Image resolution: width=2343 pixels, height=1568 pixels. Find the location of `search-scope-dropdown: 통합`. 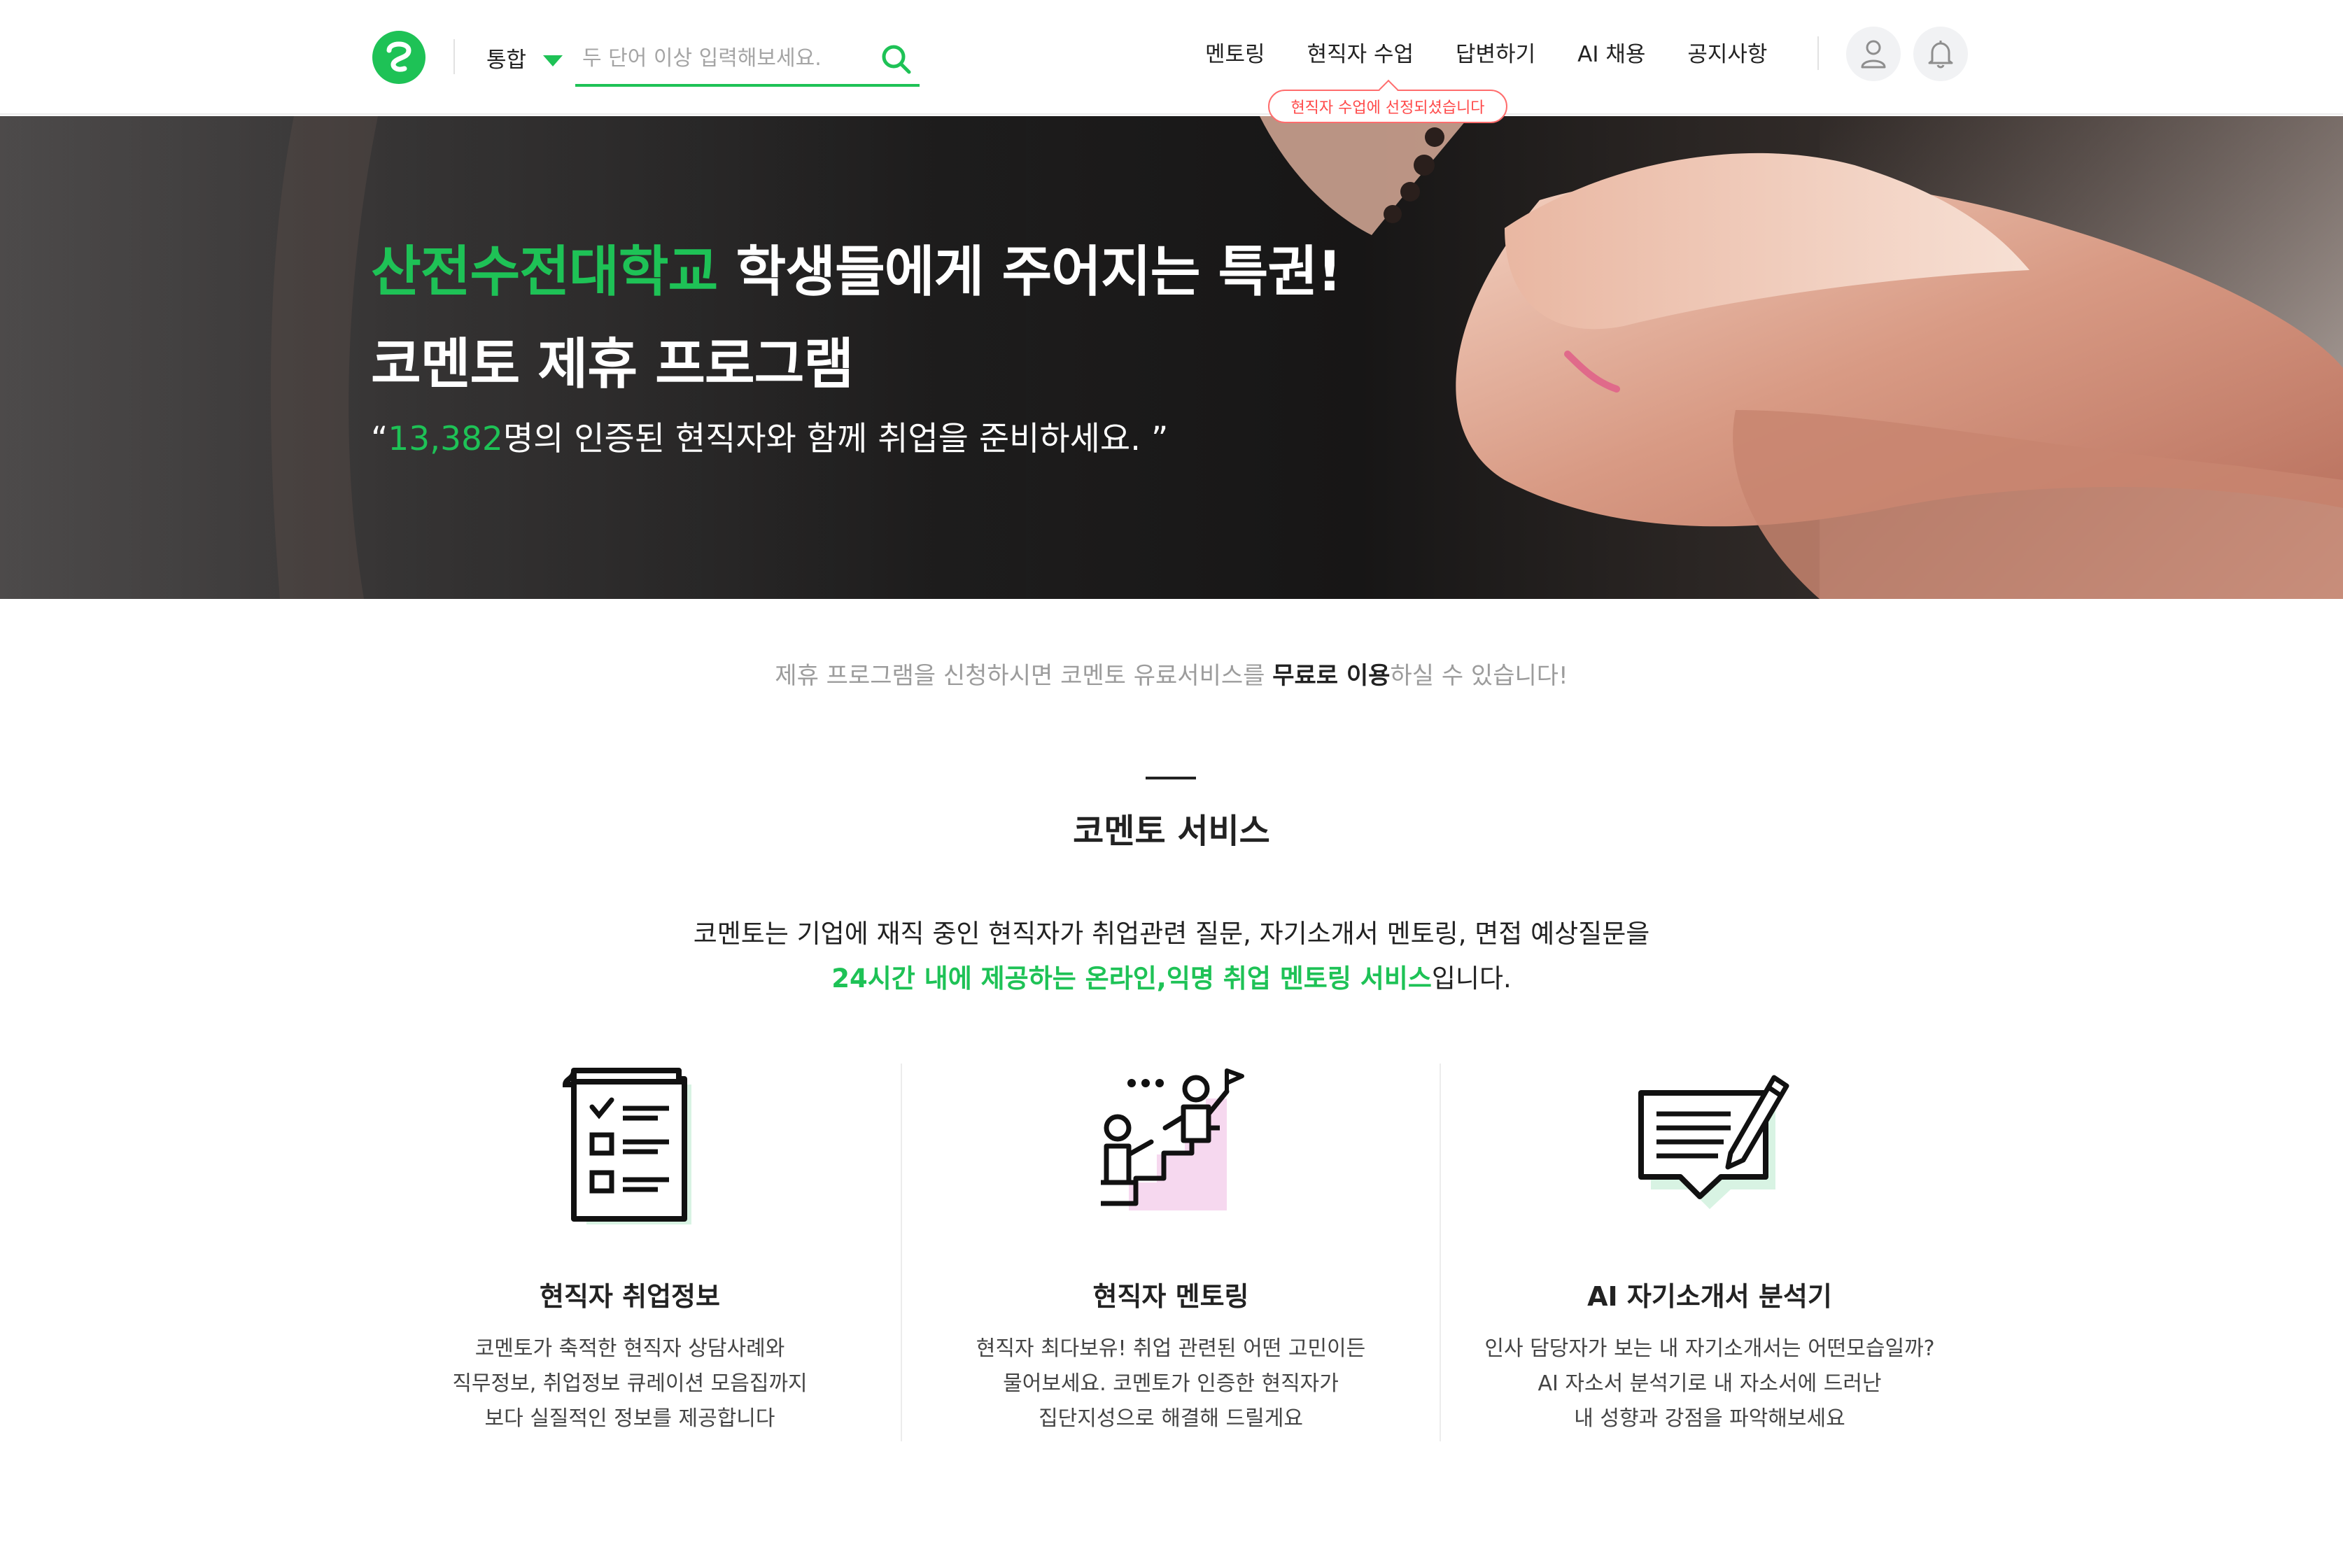

search-scope-dropdown: 통합 is located at coordinates (524, 58).